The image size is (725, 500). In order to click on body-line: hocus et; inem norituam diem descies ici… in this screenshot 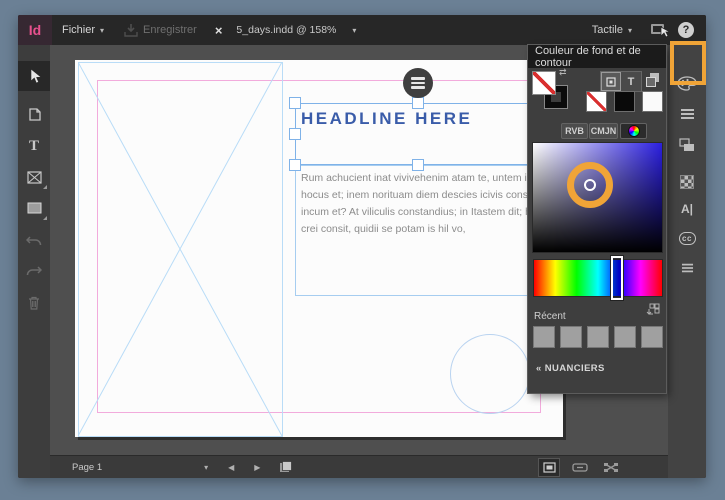, I will do `click(417, 195)`.